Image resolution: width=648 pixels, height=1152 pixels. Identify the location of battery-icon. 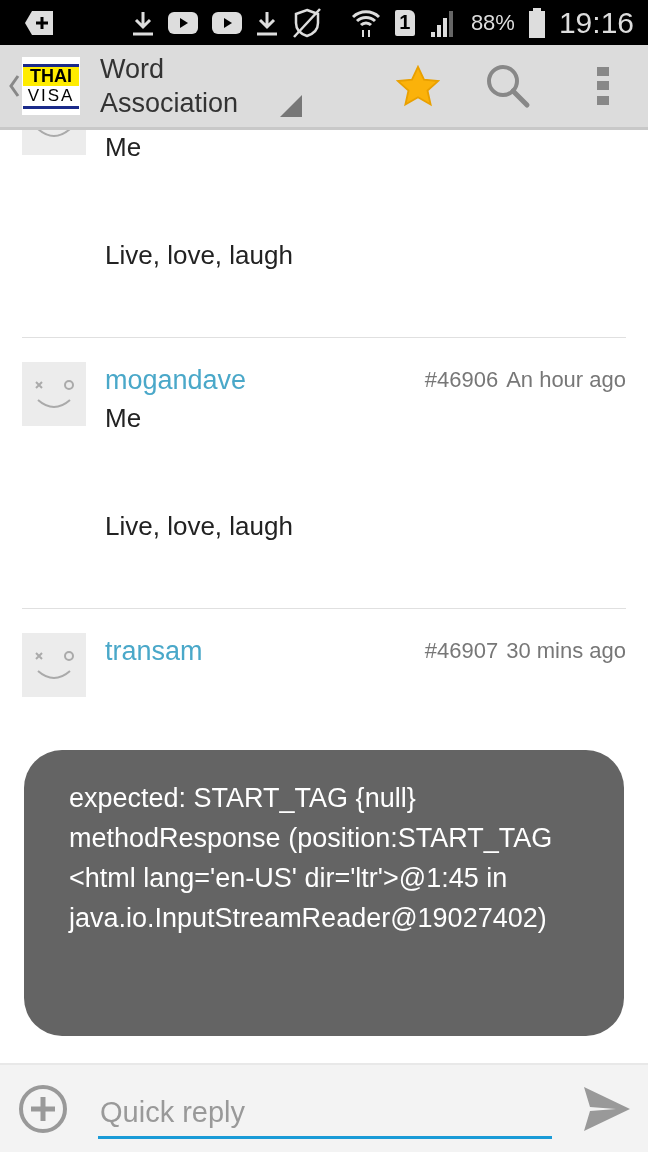
(536, 22).